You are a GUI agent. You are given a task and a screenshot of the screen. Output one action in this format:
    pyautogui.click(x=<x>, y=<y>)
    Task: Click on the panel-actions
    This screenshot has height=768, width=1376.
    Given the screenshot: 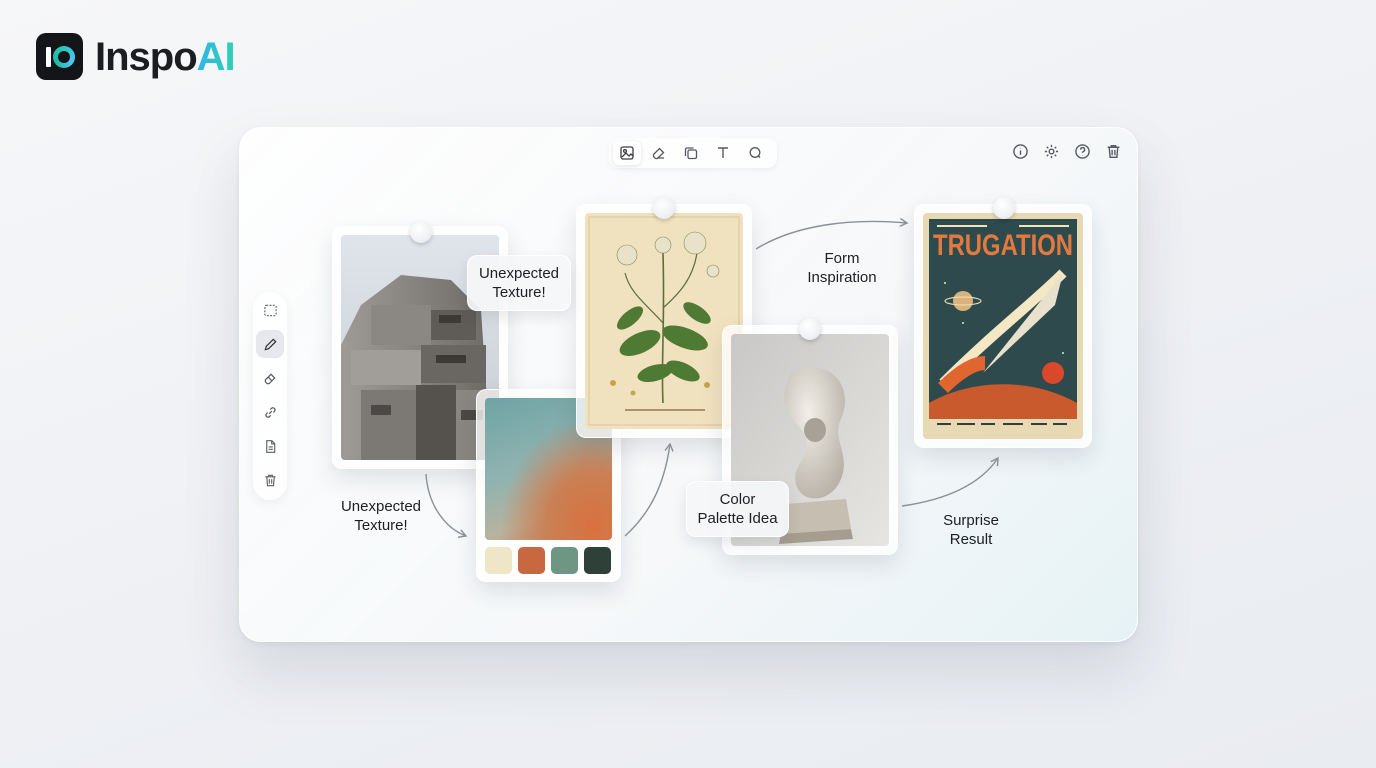 What is the action you would take?
    pyautogui.click(x=1067, y=151)
    